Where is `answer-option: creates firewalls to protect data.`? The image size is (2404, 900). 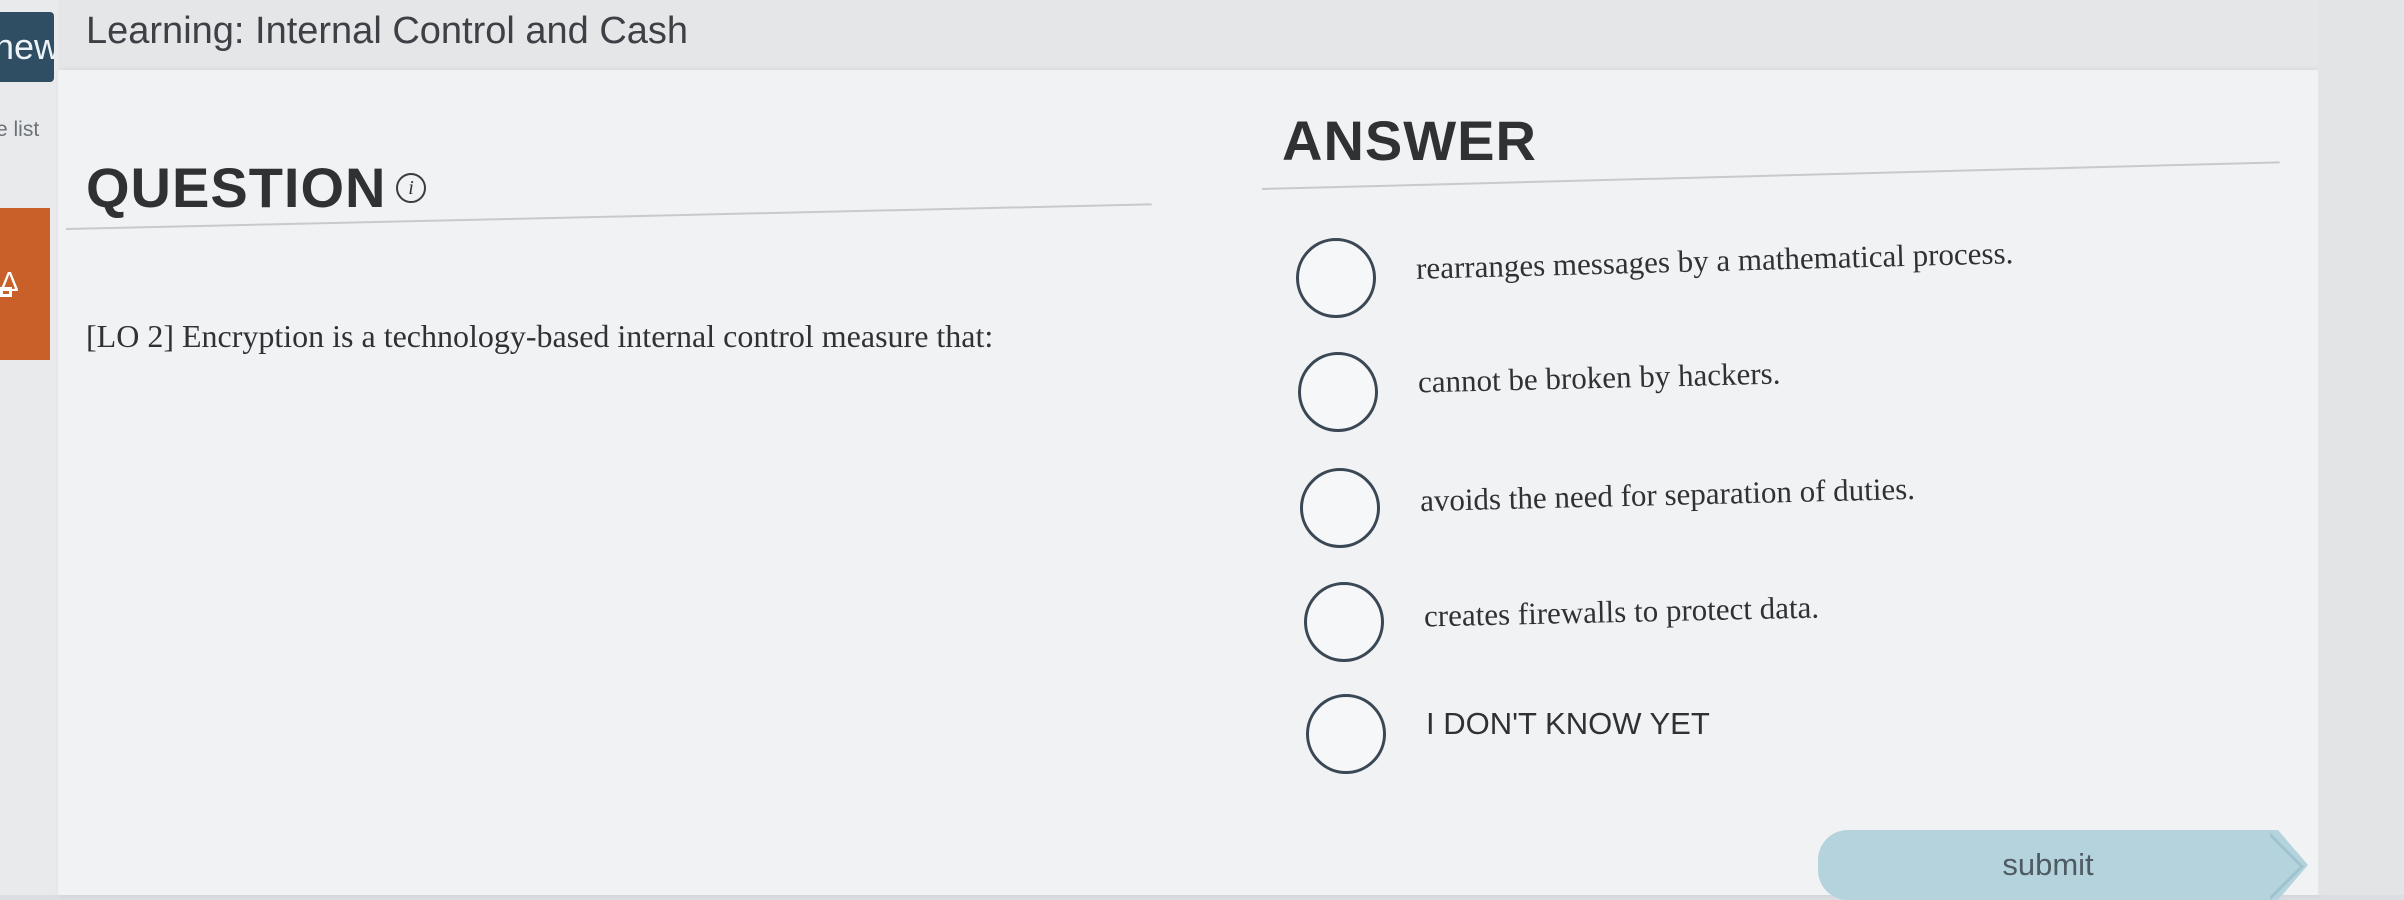
answer-option: creates firewalls to protect data. is located at coordinates (1561, 622).